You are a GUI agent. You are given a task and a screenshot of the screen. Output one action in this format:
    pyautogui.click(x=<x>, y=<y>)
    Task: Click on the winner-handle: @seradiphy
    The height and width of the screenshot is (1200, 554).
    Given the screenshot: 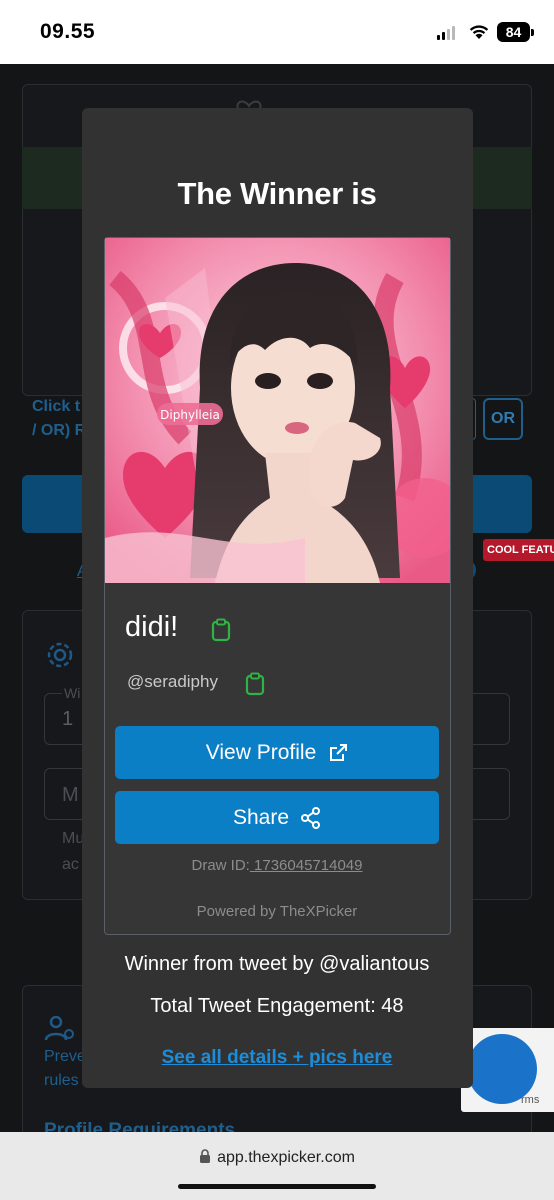 What is the action you would take?
    pyautogui.click(x=172, y=681)
    